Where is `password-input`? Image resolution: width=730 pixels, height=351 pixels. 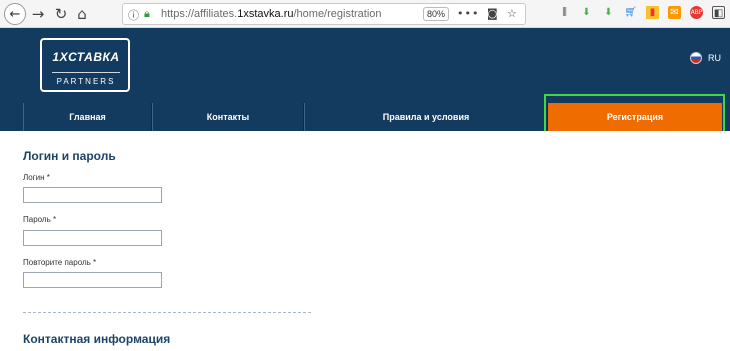
password-input is located at coordinates (92, 238).